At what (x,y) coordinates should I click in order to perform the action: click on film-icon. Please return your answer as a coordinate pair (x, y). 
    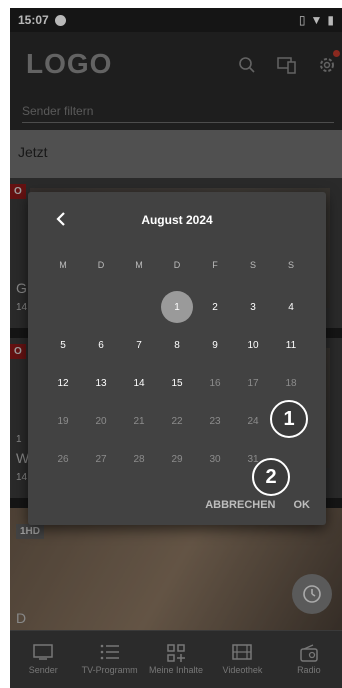
    Looking at the image, I should click on (242, 653).